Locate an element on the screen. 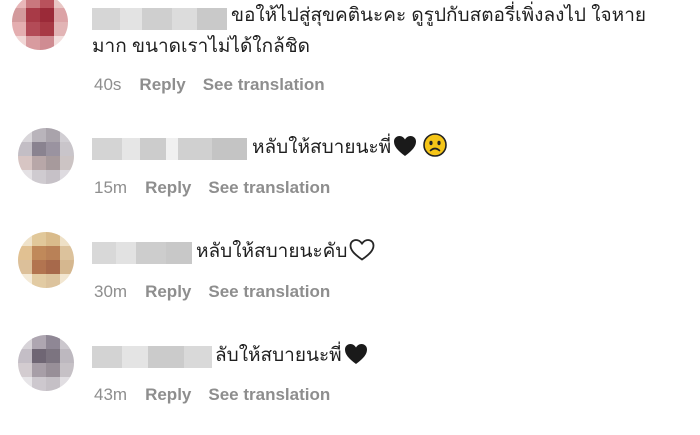 The image size is (700, 435). comment-time: 30m is located at coordinates (111, 291).